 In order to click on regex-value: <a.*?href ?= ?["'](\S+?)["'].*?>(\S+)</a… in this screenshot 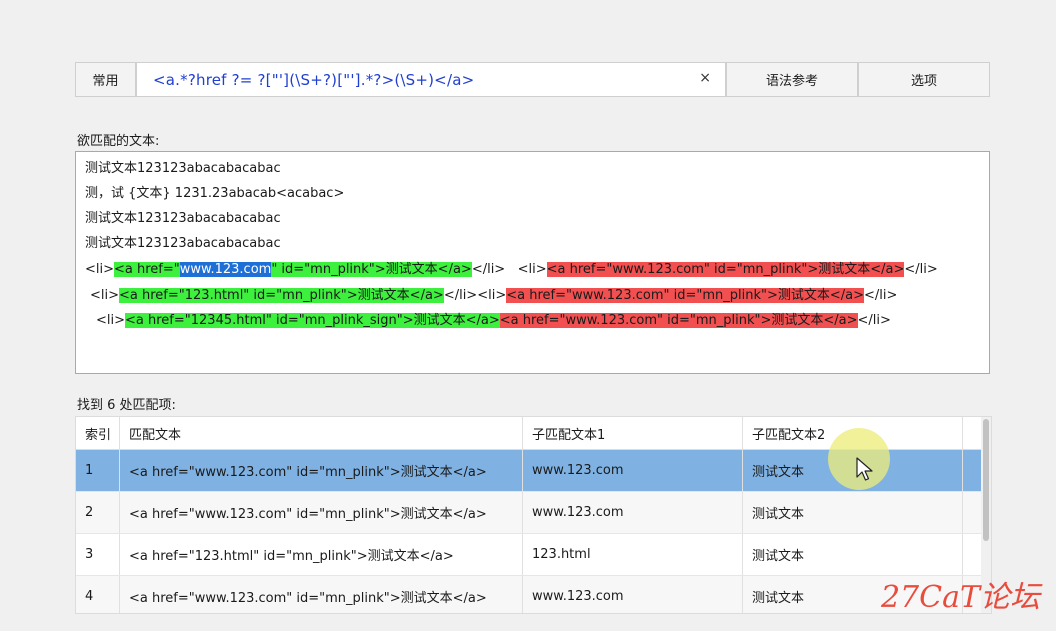, I will do `click(313, 80)`.